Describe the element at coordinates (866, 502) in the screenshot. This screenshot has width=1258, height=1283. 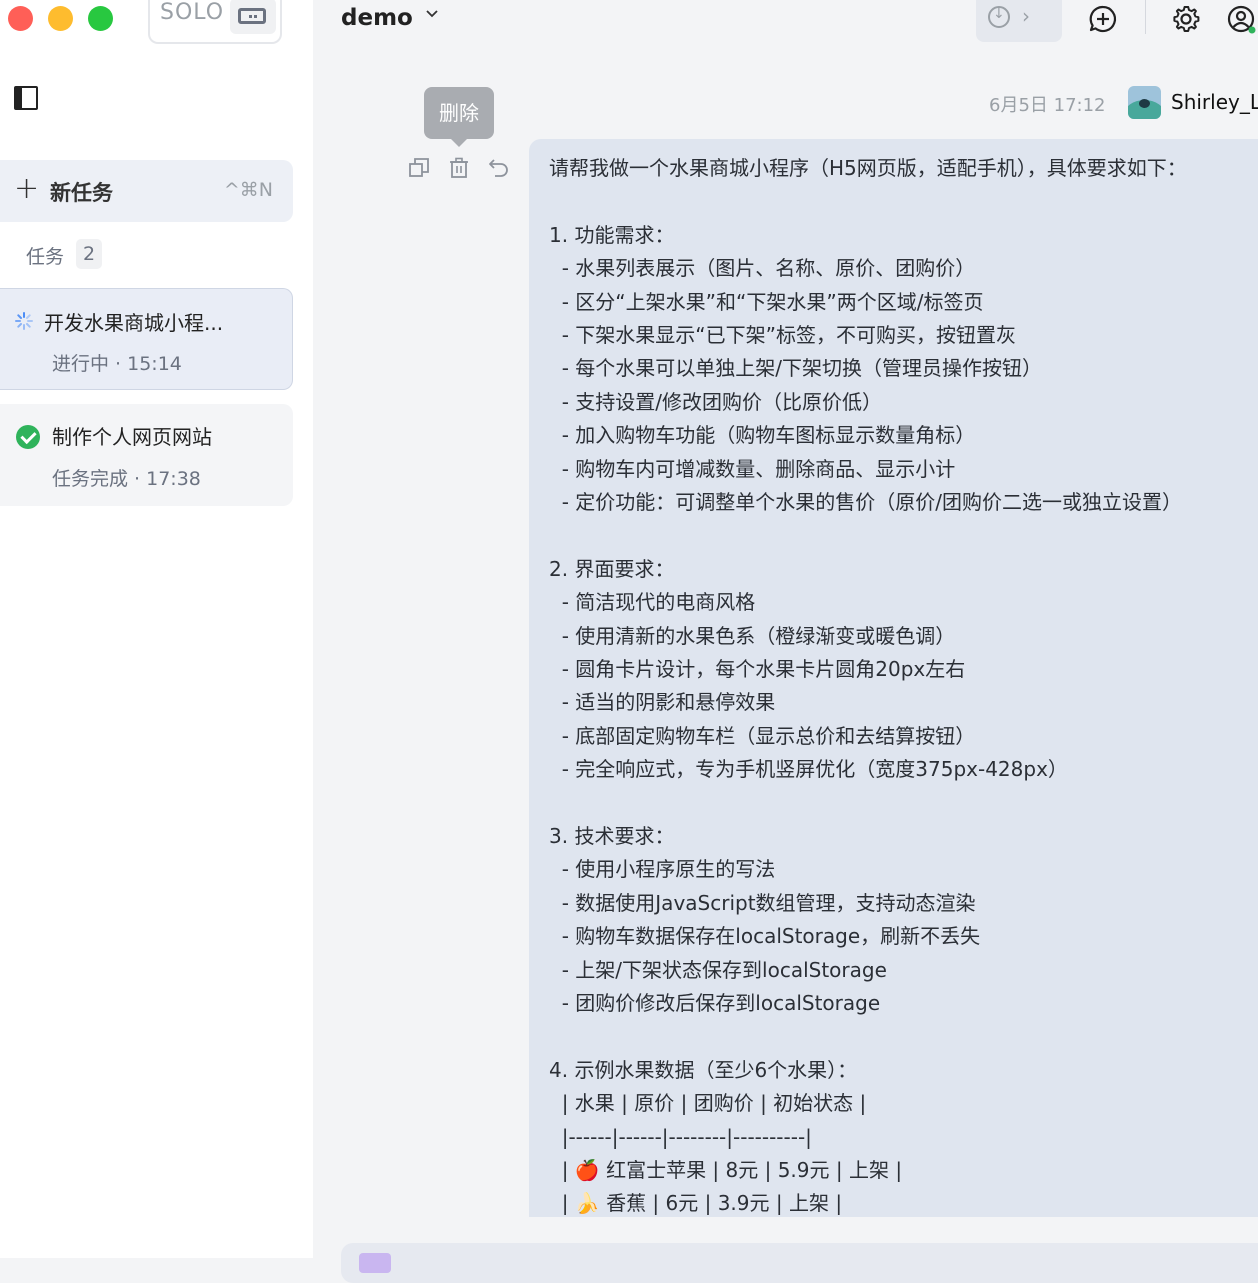
I see `message-line: - 定价功能：可调整单个水果的售价（原价/团购价二选一或独立设置）` at that location.